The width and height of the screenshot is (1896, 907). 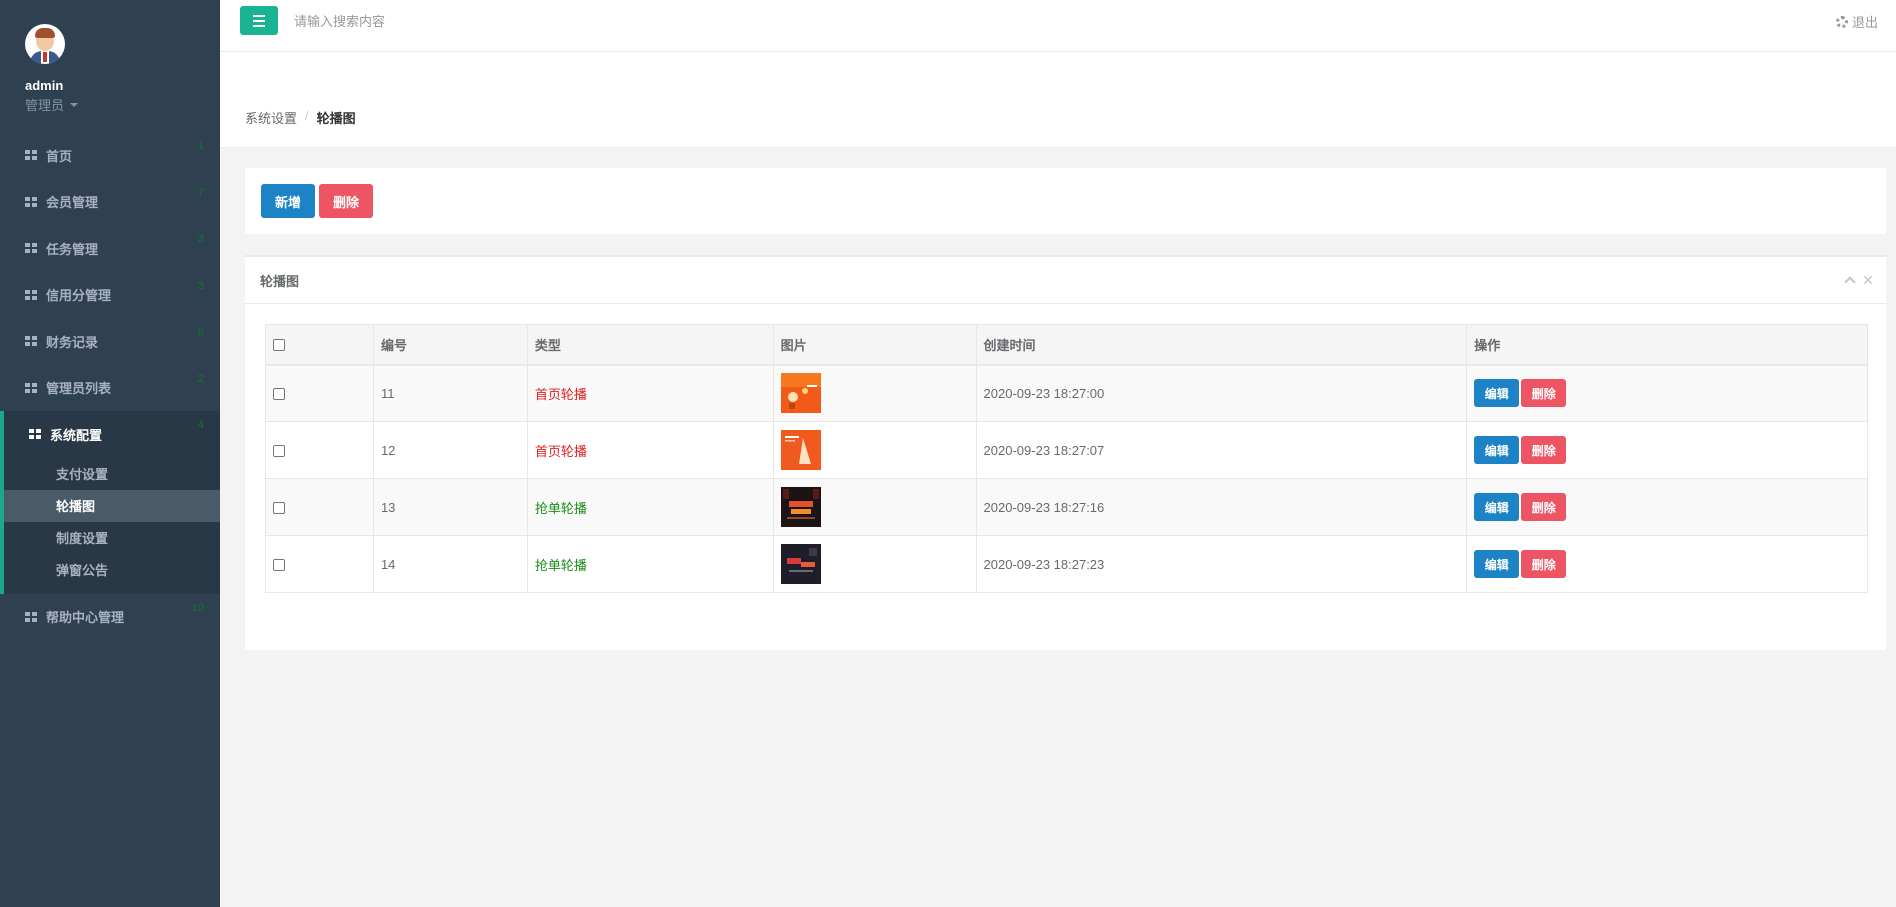 I want to click on table-row: 13 抢单轮播 2020-09-23 18:27:16 编辑 删除, so click(x=1066, y=507).